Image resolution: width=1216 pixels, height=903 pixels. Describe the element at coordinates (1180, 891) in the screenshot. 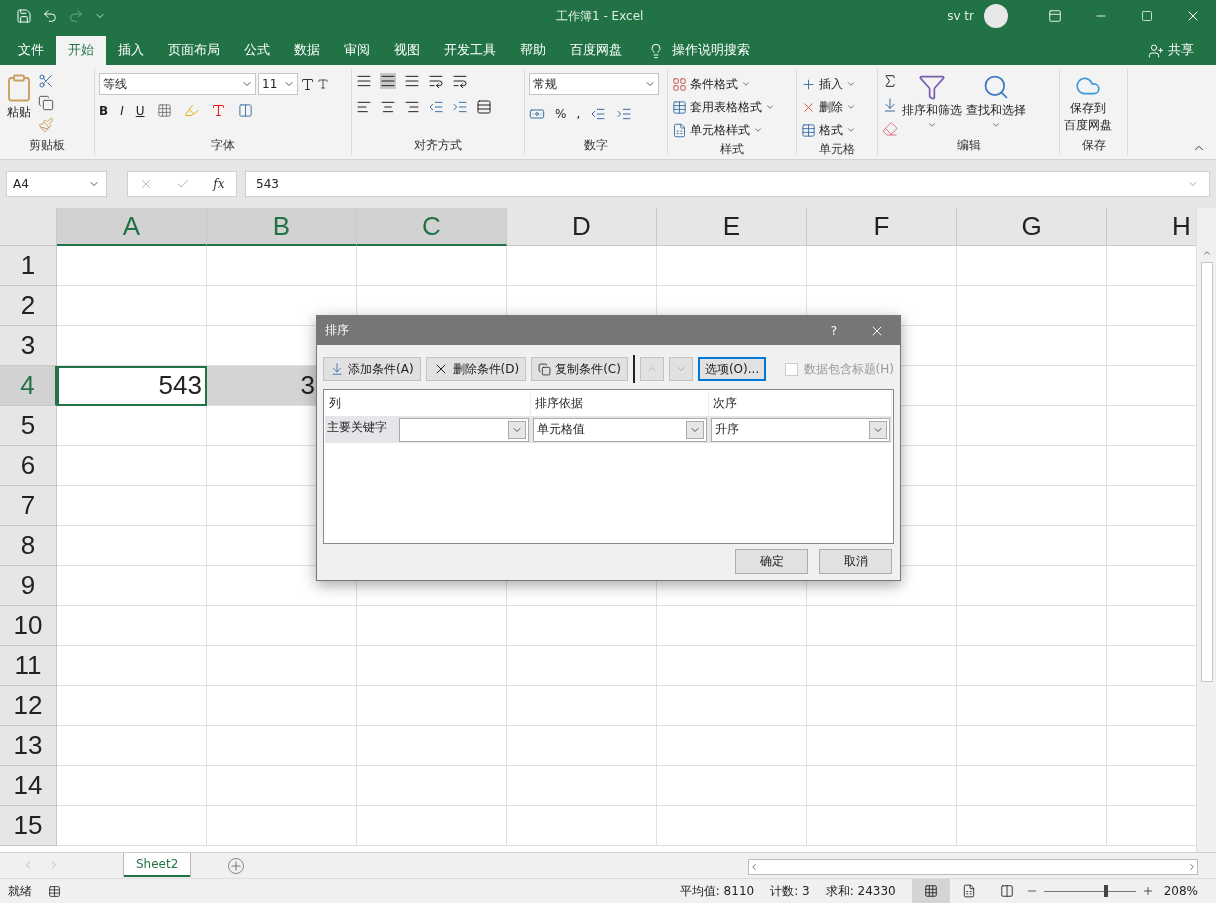

I see `zoom-level: 208%` at that location.